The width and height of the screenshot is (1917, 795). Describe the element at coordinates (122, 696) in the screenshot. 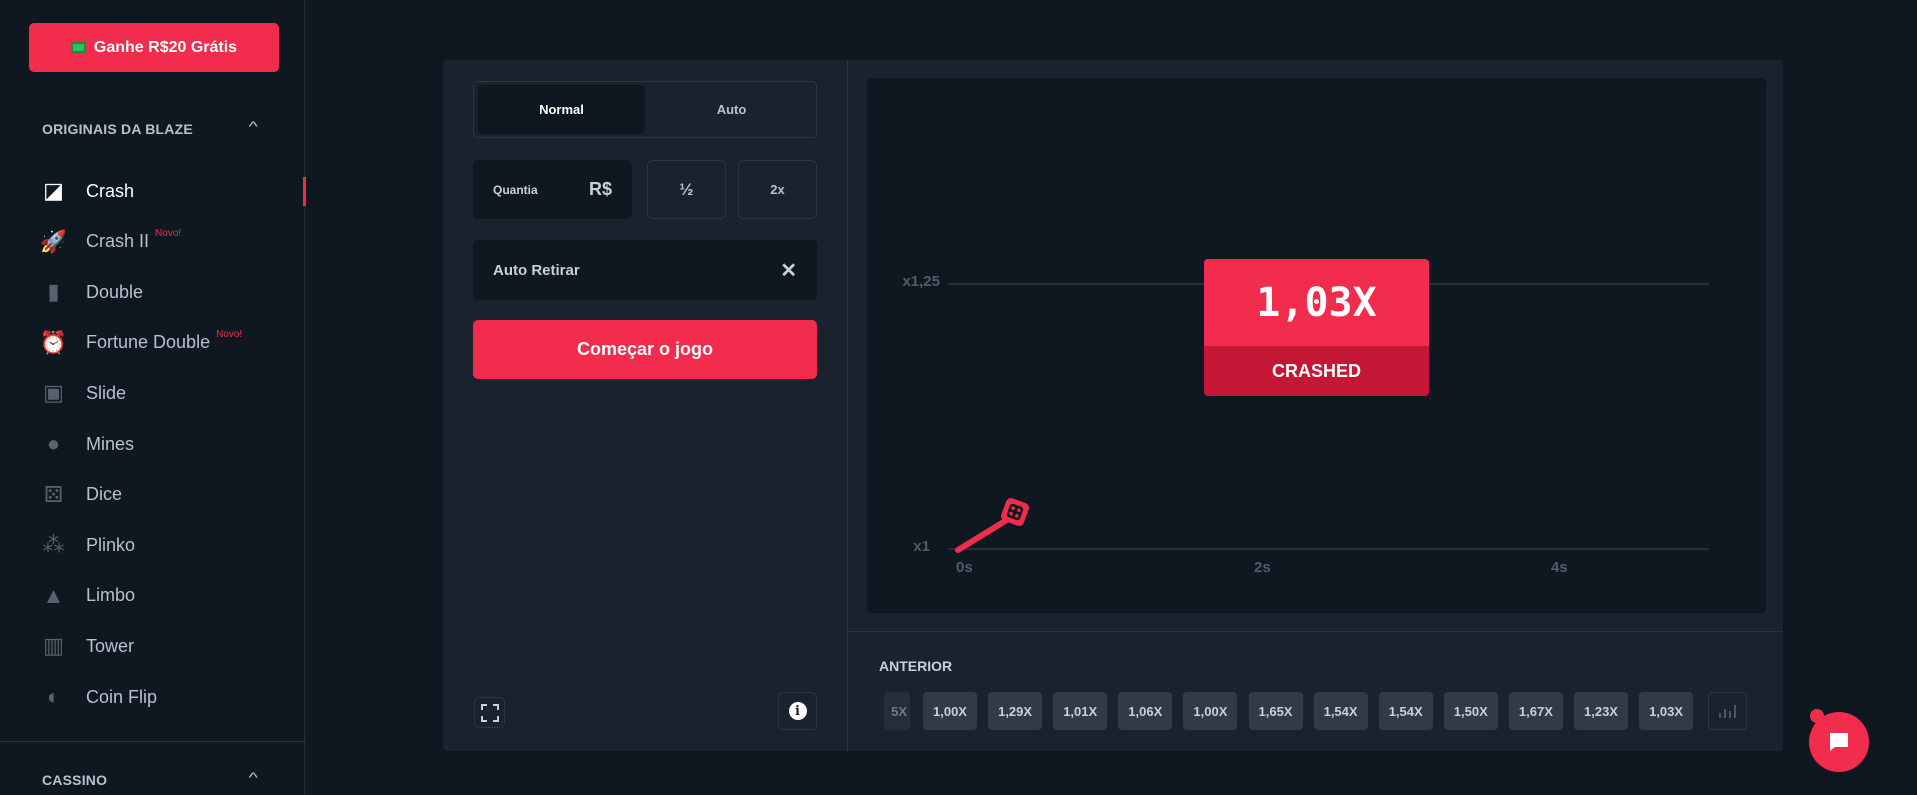

I see `sidebar-item-label: Coin Flip` at that location.